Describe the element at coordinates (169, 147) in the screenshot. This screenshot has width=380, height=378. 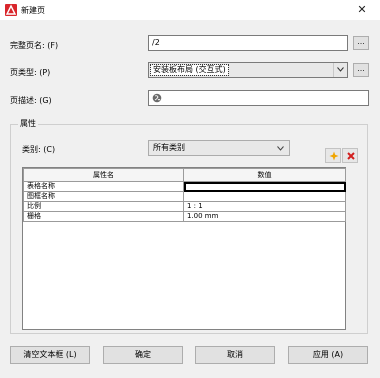
I see `category-value: 所有类别` at that location.